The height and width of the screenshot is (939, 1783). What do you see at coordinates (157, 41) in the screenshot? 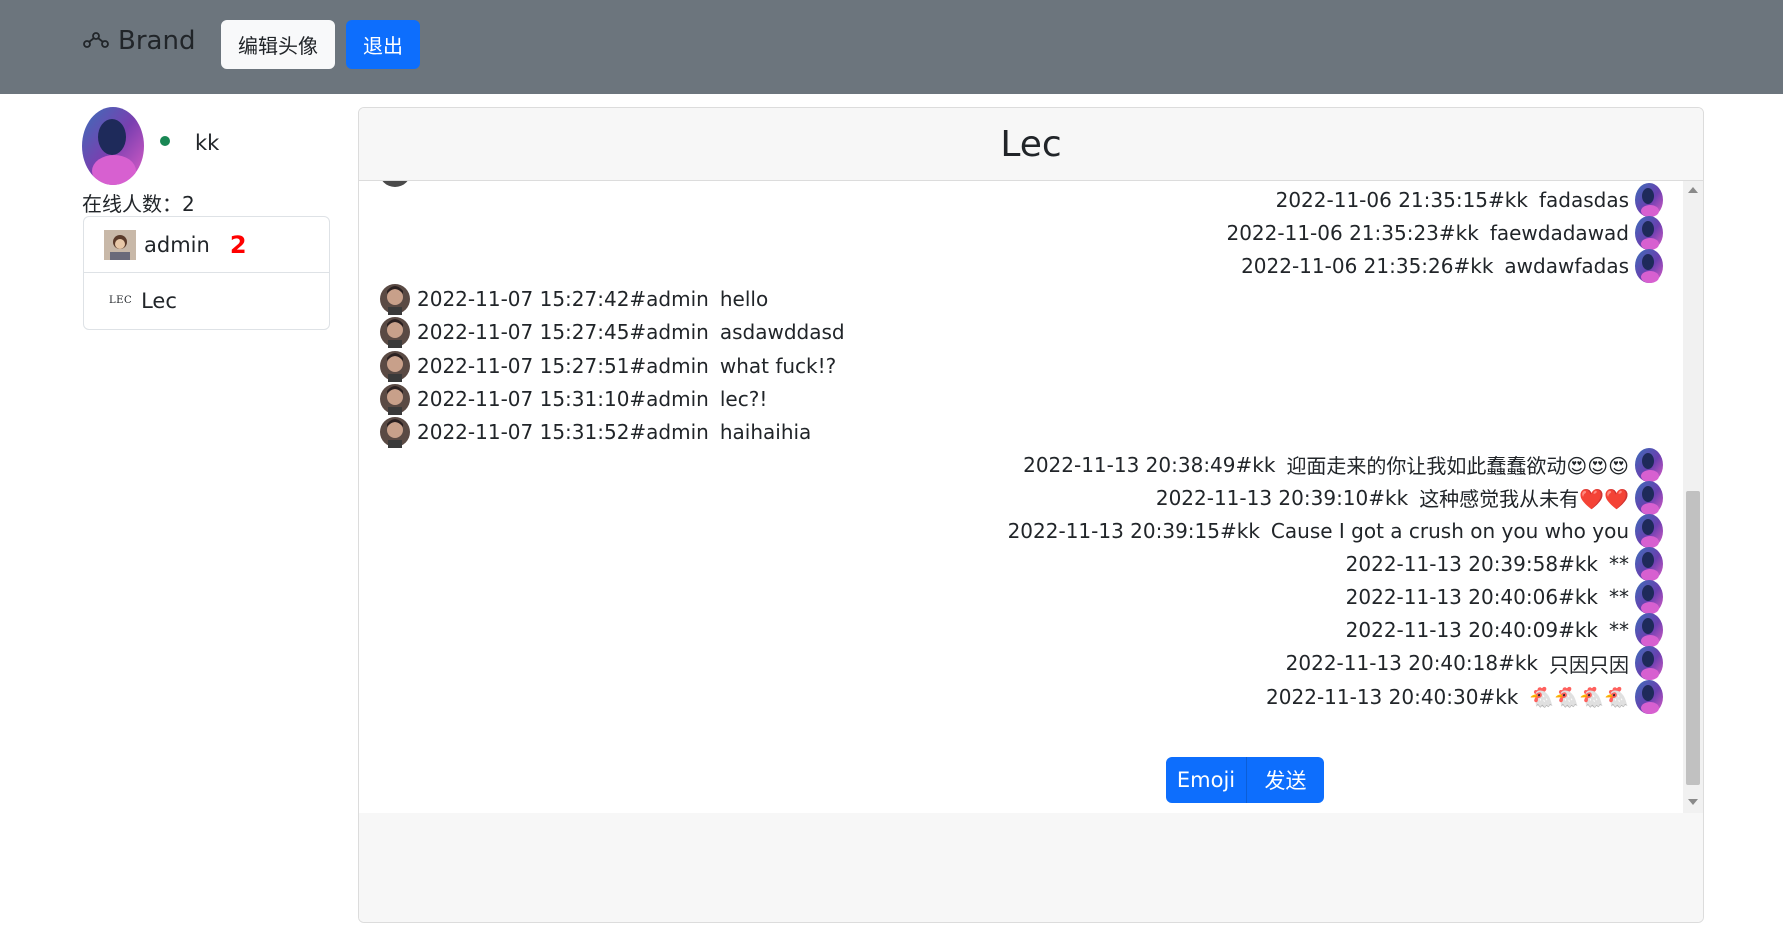
I see `brand-text: Brand` at bounding box center [157, 41].